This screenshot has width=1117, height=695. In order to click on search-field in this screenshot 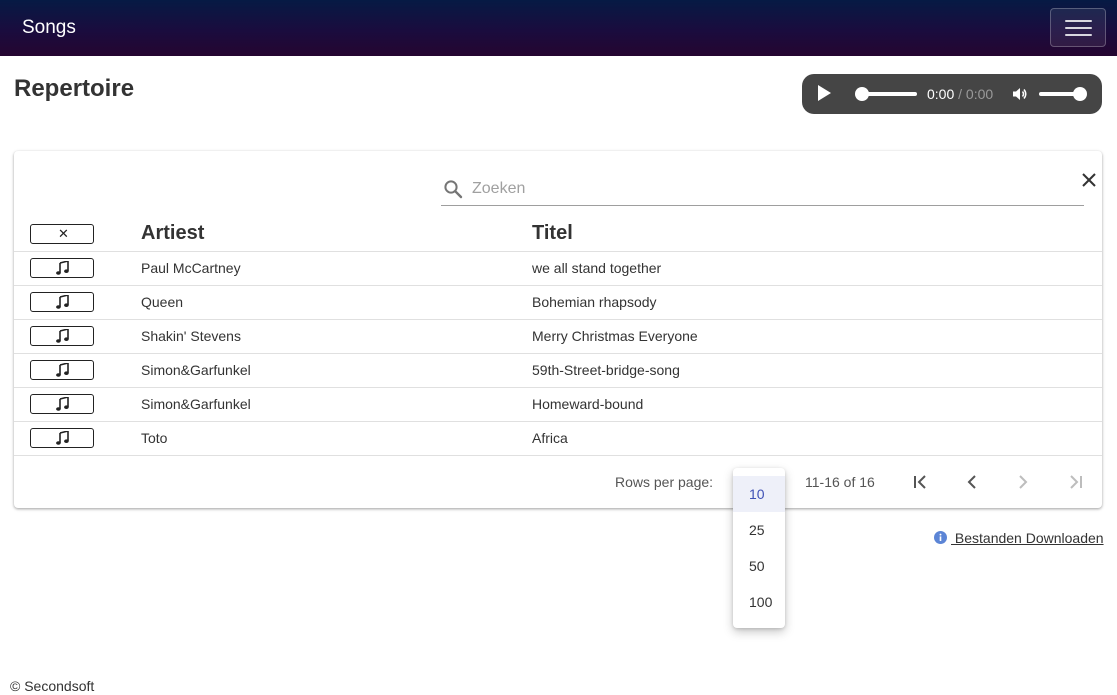, I will do `click(762, 190)`.